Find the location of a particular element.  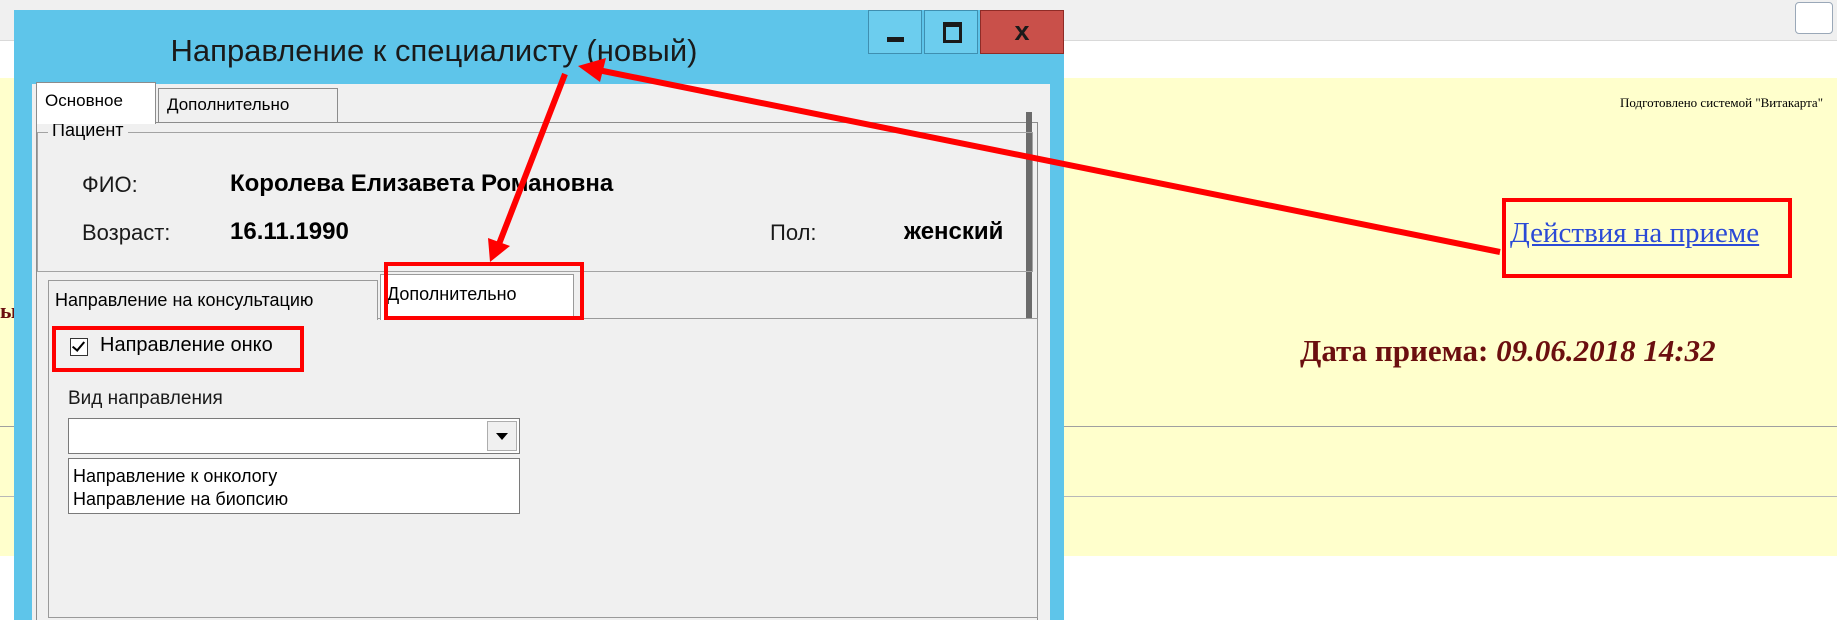

onko-checkbox is located at coordinates (79, 347).